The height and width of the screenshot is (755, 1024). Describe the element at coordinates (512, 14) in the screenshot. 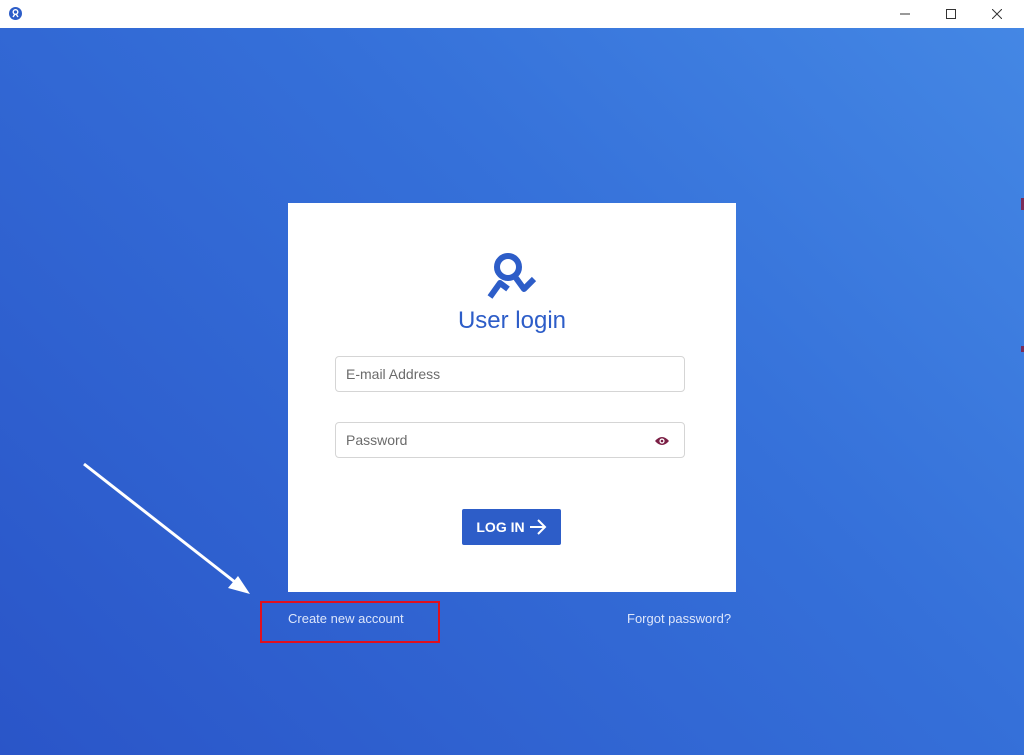

I see `title-bar` at that location.